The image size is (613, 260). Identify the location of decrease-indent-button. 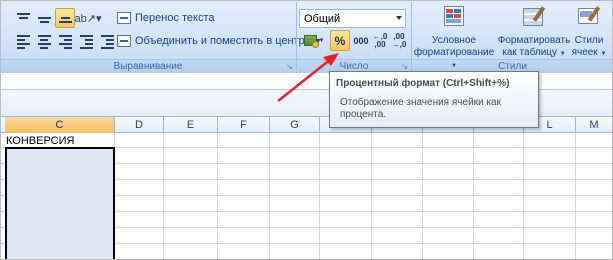
(86, 42).